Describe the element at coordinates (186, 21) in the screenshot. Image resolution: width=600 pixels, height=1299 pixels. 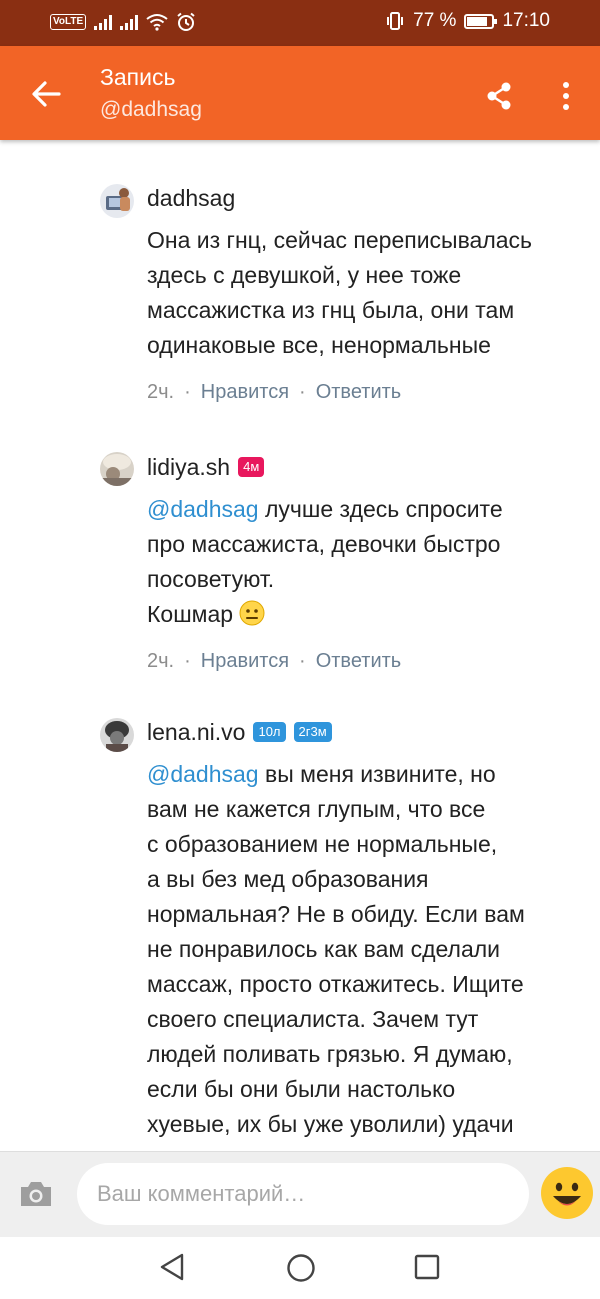
I see `alarm-icon` at that location.